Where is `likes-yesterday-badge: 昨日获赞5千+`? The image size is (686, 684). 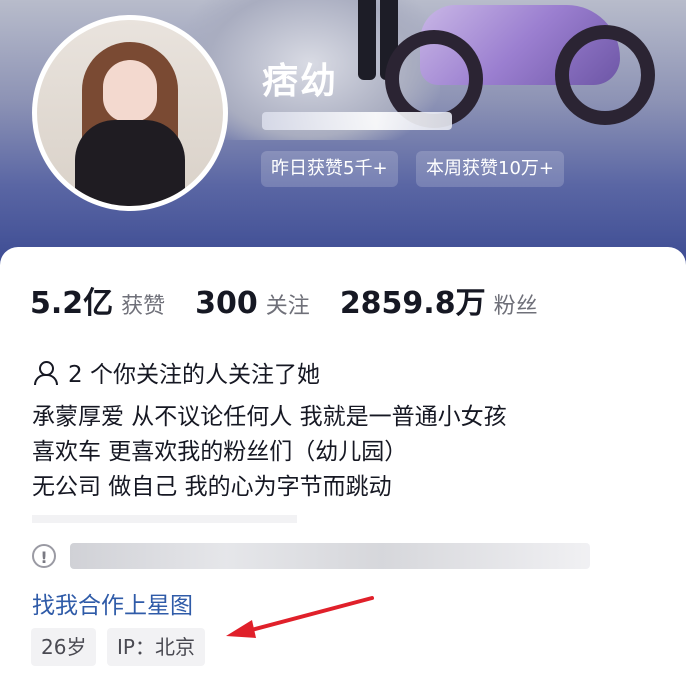
likes-yesterday-badge: 昨日获赞5千+ is located at coordinates (329, 169).